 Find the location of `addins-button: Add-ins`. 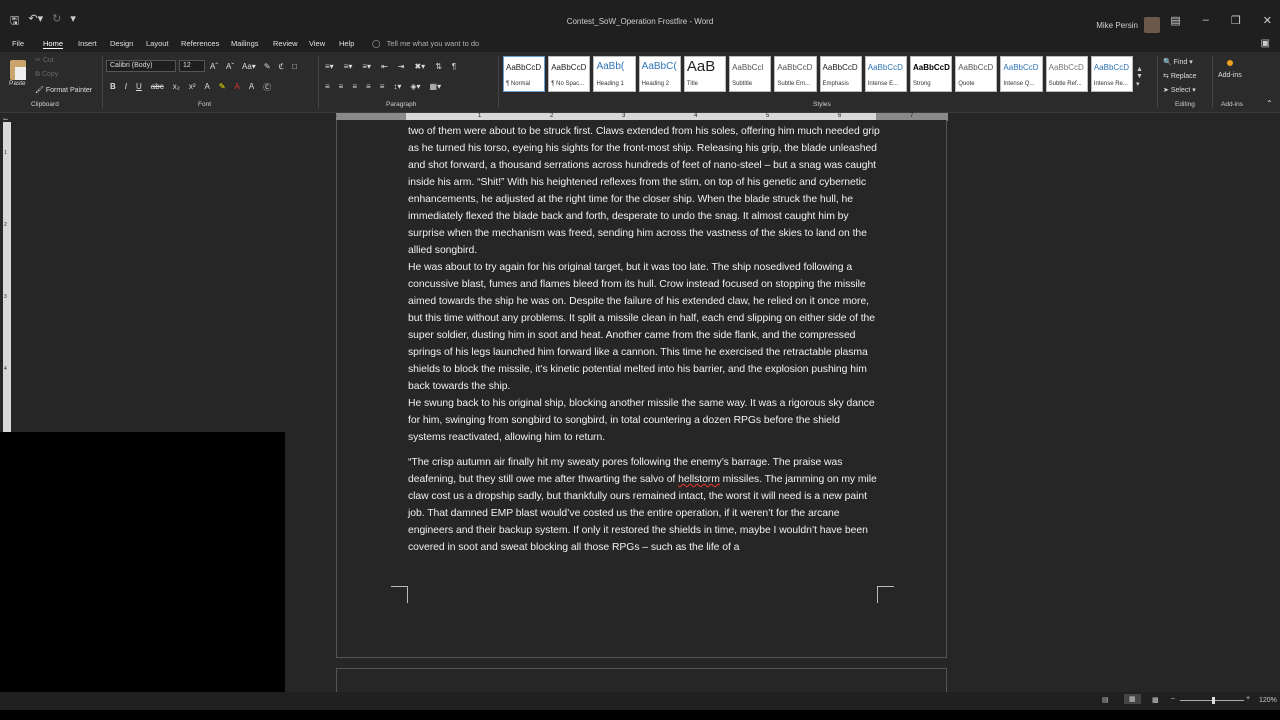

addins-button: Add-ins is located at coordinates (1230, 68).